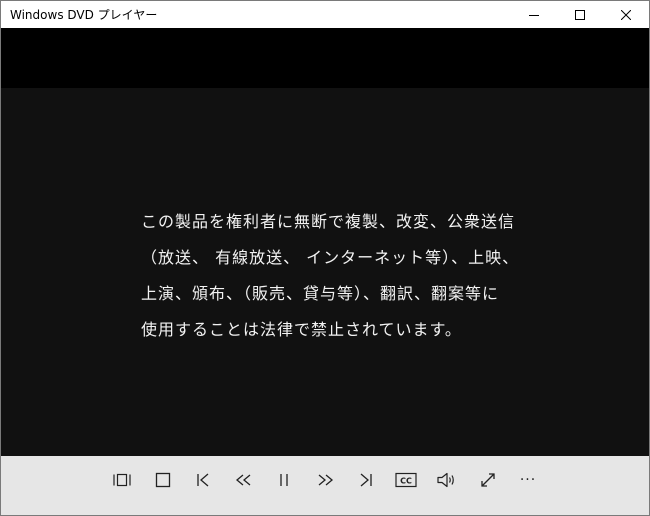  I want to click on pause-button, so click(284, 480).